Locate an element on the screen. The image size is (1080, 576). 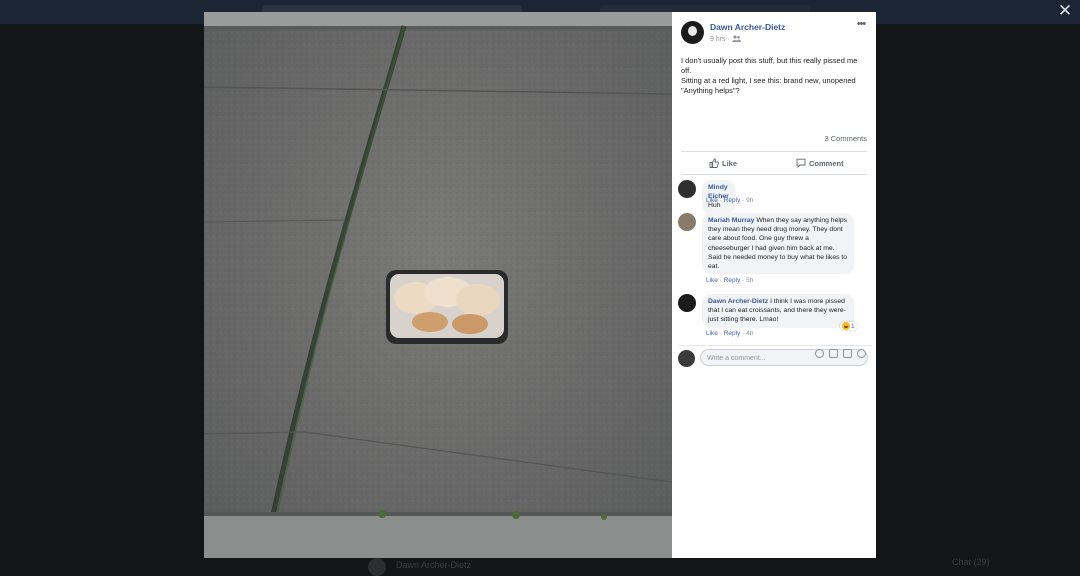
comment-meta: Like · Reply · 9h is located at coordinates (730, 200).